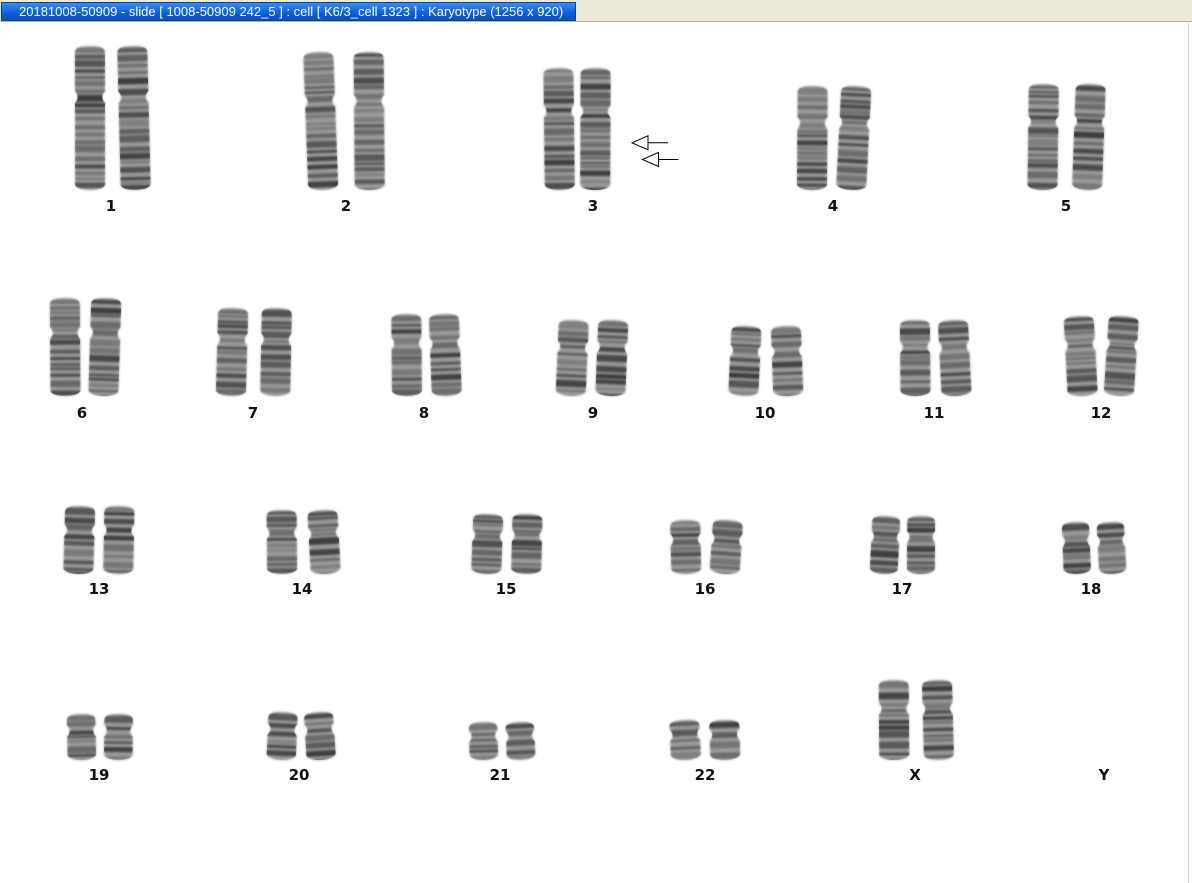 This screenshot has height=883, width=1192. Describe the element at coordinates (593, 413) in the screenshot. I see `chromosome-label-9: 9` at that location.